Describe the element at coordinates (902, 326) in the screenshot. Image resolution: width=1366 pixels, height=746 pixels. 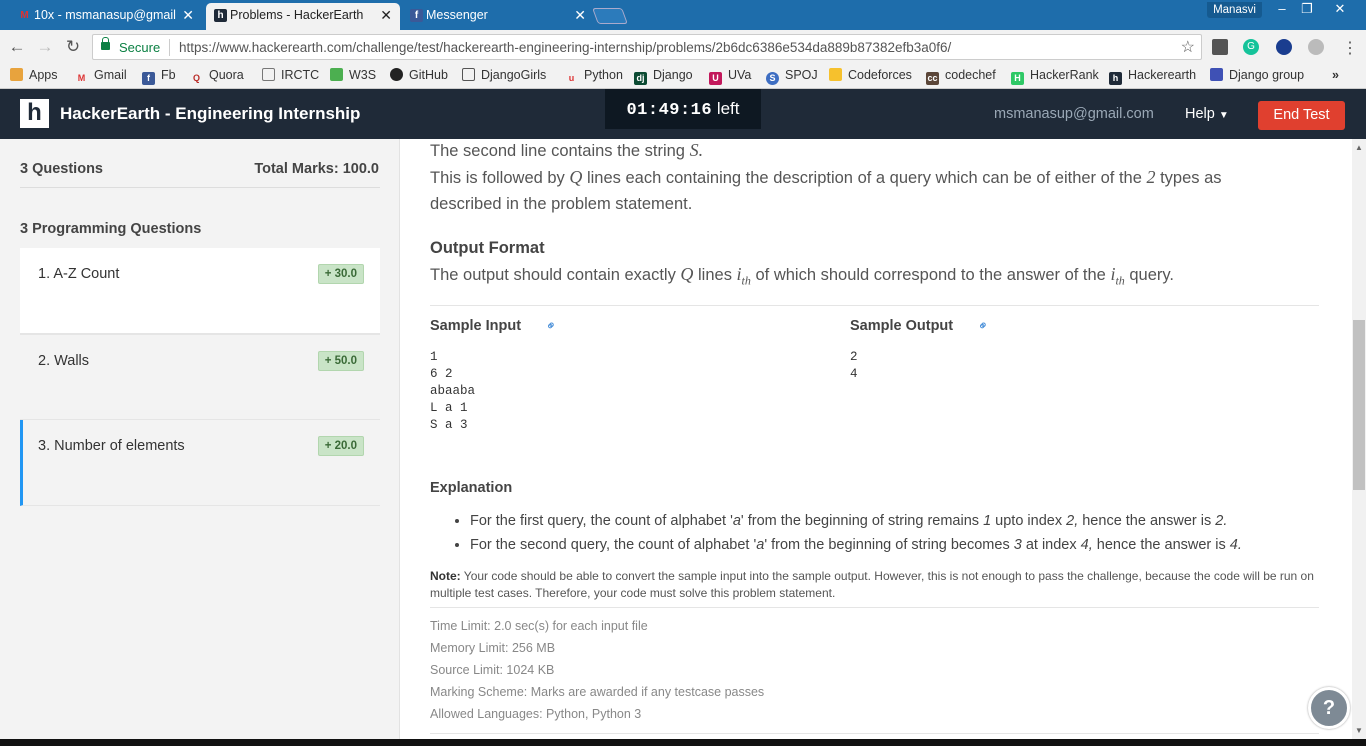
I see `sample-output-heading: Sample Output` at that location.